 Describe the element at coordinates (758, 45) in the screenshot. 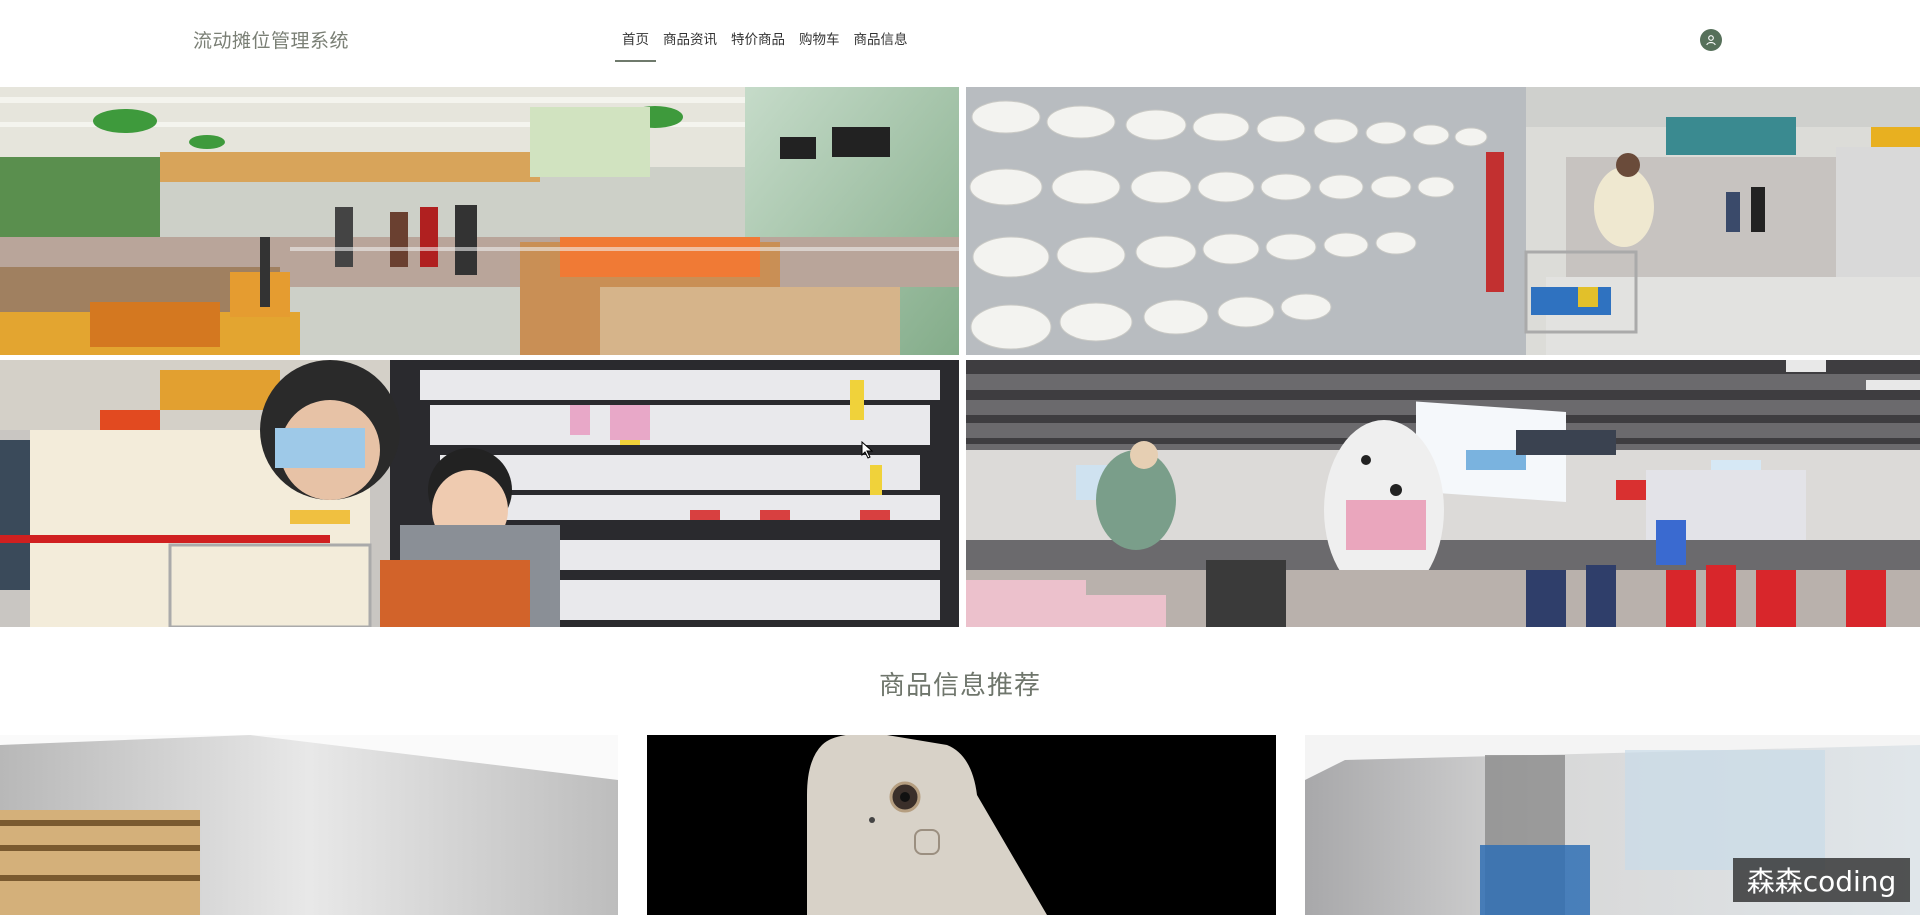

I see `nav-special-offers: 特价商品` at that location.